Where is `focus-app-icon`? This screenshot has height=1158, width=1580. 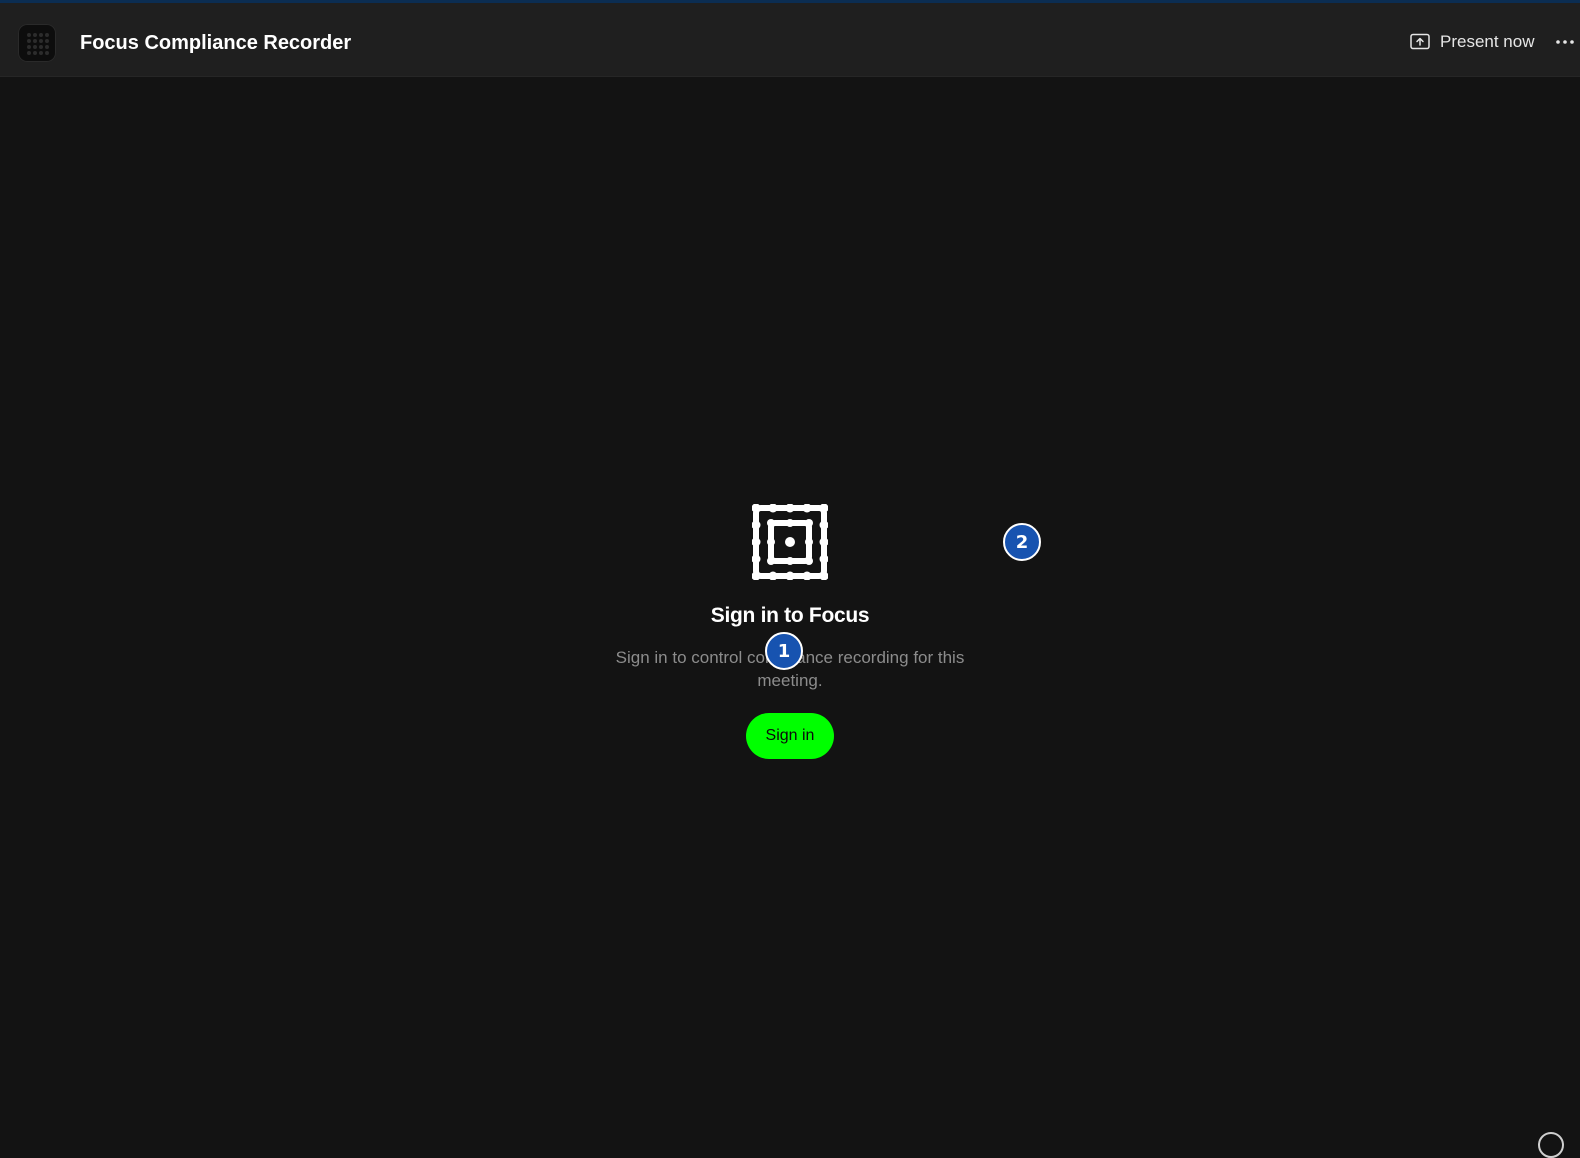
focus-app-icon is located at coordinates (37, 43).